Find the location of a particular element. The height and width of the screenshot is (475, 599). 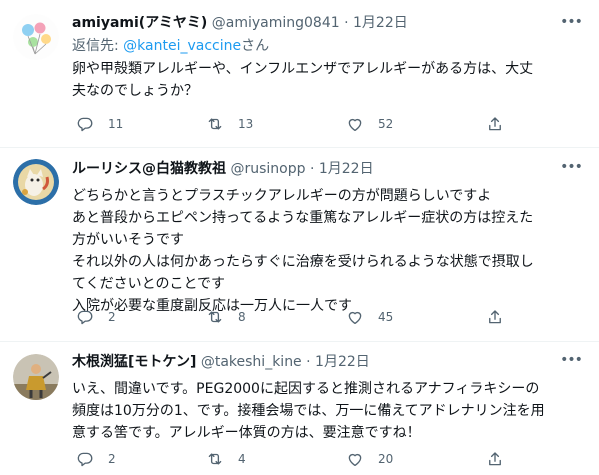

tweet-header: 木根渕猛[モトケン] @takeshi_kine · 1月22日 is located at coordinates (315, 362).